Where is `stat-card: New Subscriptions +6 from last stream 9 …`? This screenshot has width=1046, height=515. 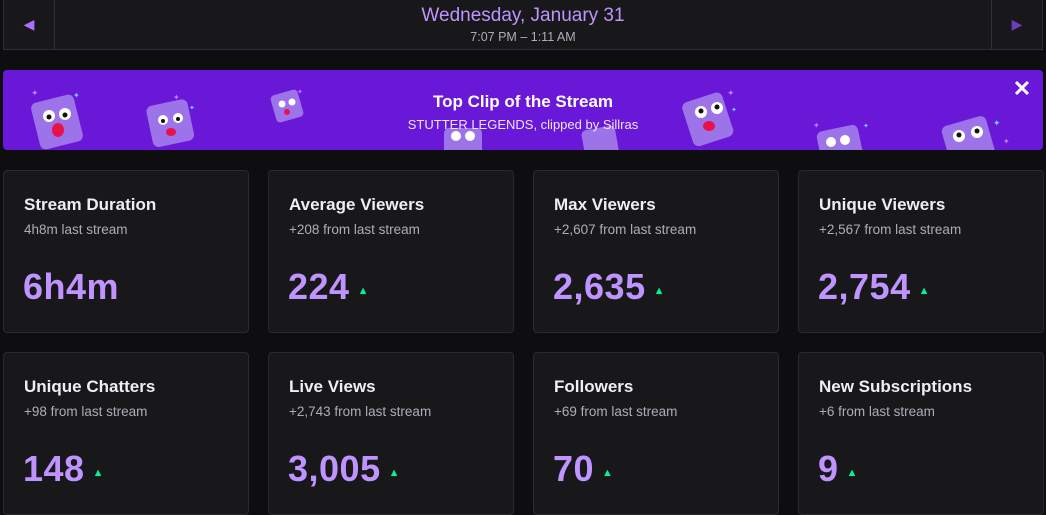
stat-card: New Subscriptions +6 from last stream 9 … is located at coordinates (921, 433).